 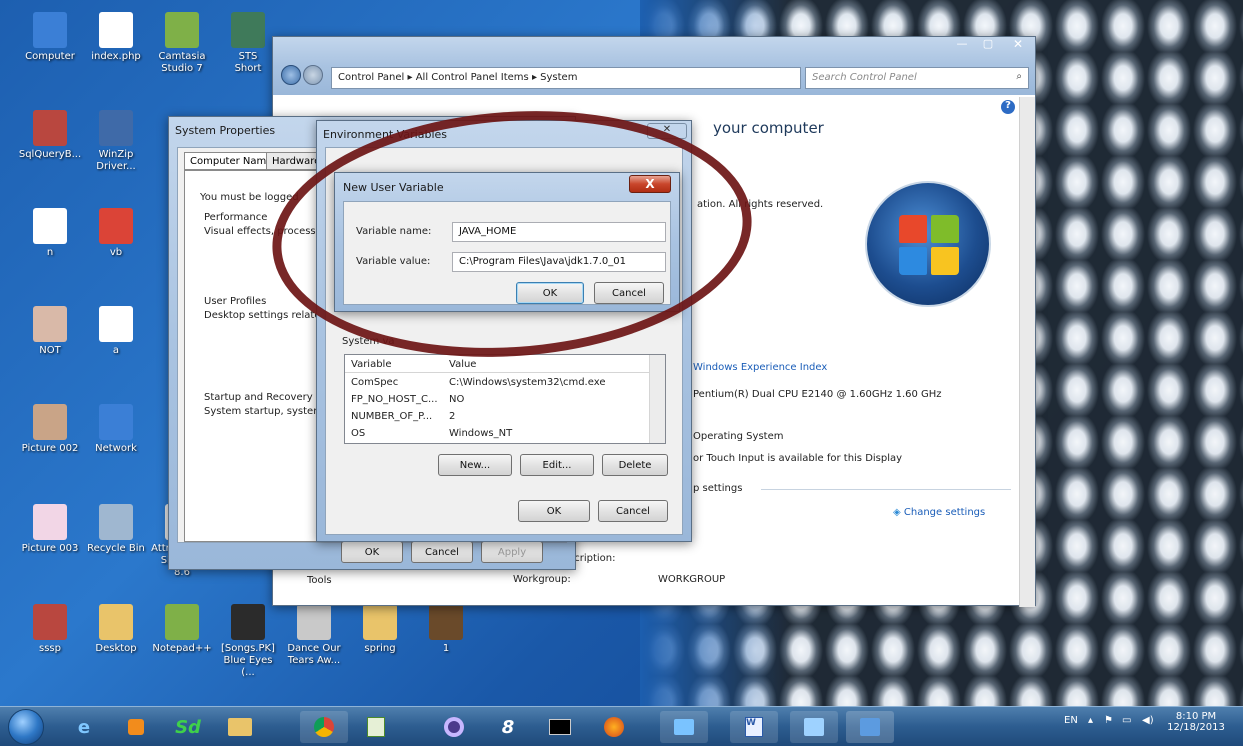 I want to click on experience-index-link: Windows Experience Index, so click(x=760, y=367).